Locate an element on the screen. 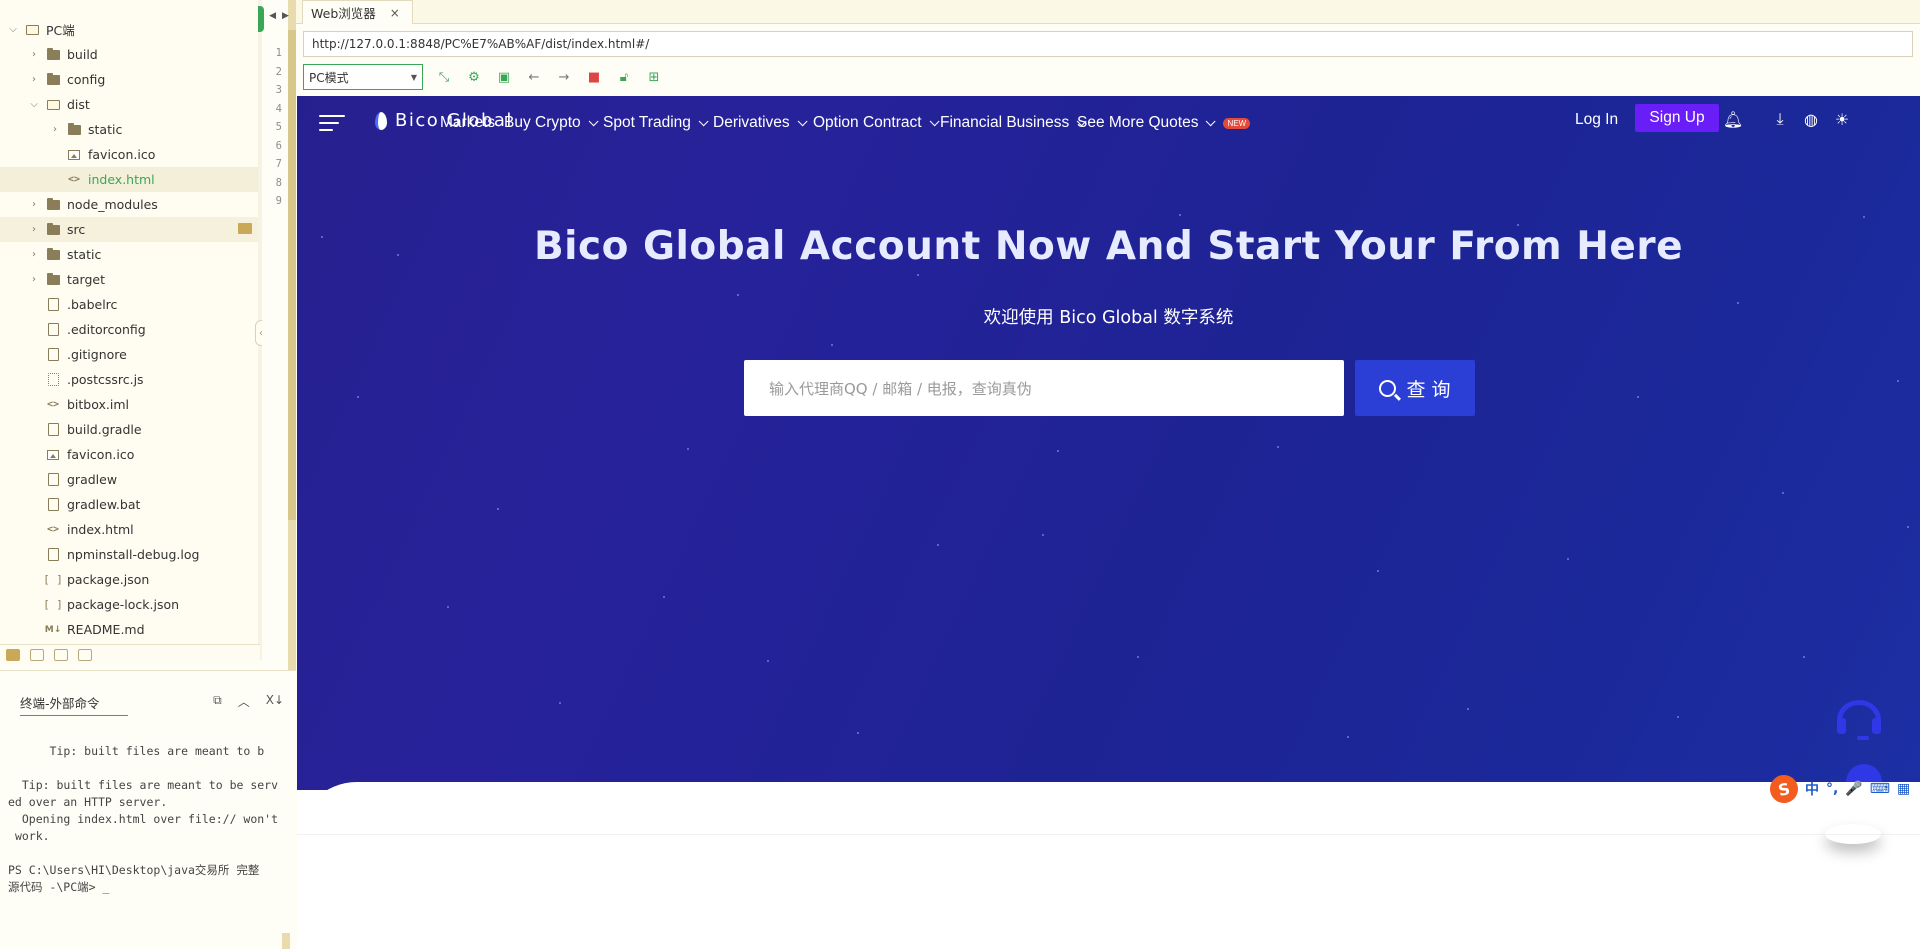  settings-icon: ⚙ is located at coordinates (474, 77).